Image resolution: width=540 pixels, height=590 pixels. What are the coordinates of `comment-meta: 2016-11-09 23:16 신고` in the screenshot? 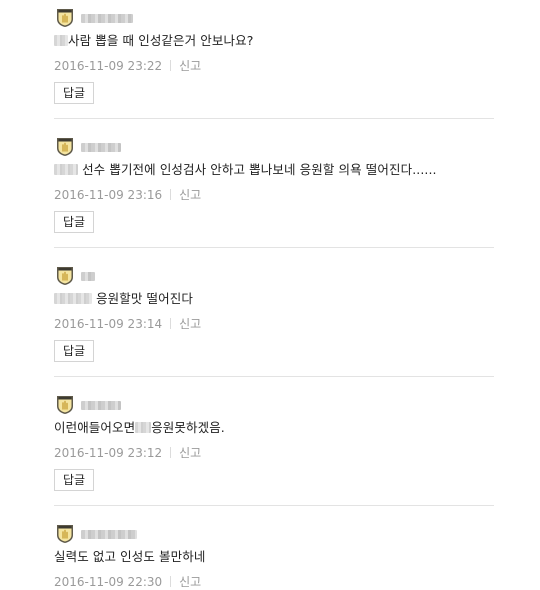 It's located at (127, 194).